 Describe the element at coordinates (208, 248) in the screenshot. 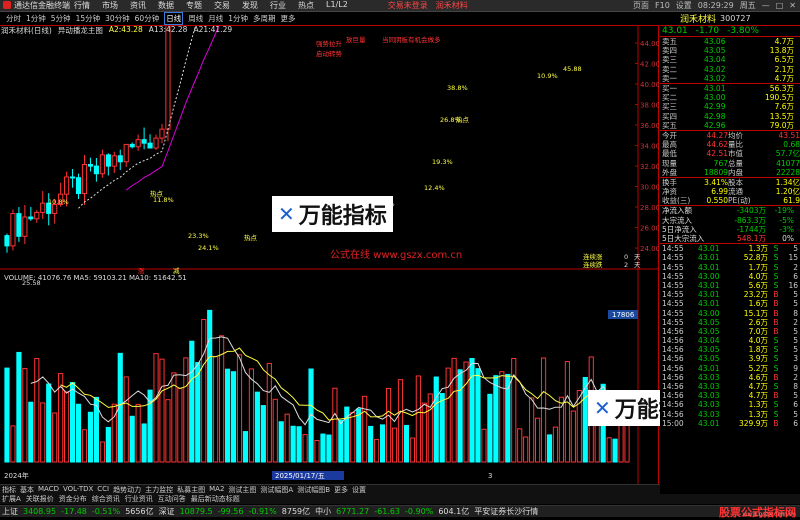

I see `pct-label: 24.1%` at that location.